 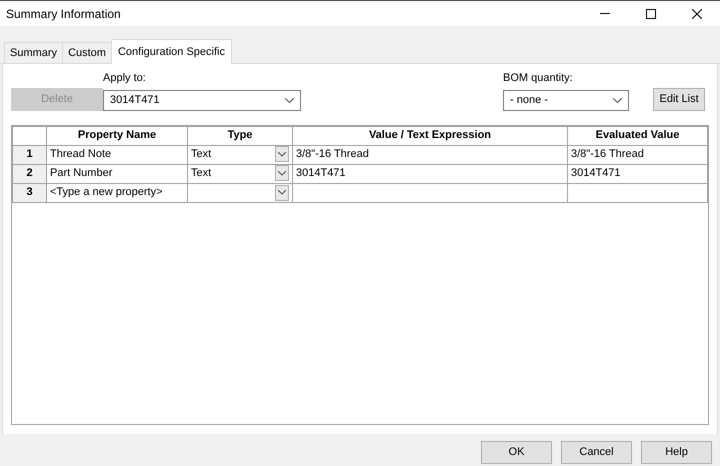 I want to click on evaluated-value-cell: 3014T471, so click(x=638, y=173).